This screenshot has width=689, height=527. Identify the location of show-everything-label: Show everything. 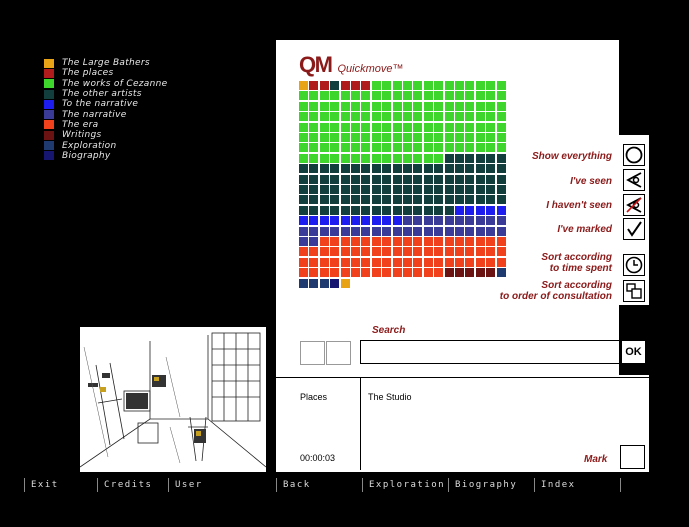
(572, 156).